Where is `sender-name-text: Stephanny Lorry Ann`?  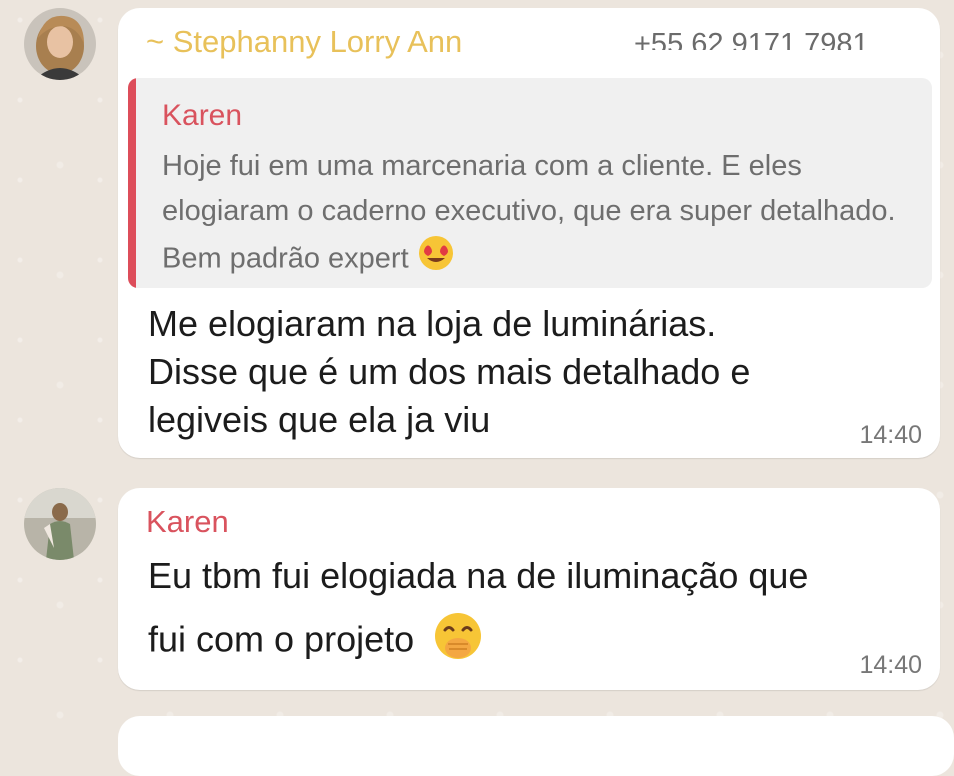
sender-name-text: Stephanny Lorry Ann is located at coordinates (317, 41).